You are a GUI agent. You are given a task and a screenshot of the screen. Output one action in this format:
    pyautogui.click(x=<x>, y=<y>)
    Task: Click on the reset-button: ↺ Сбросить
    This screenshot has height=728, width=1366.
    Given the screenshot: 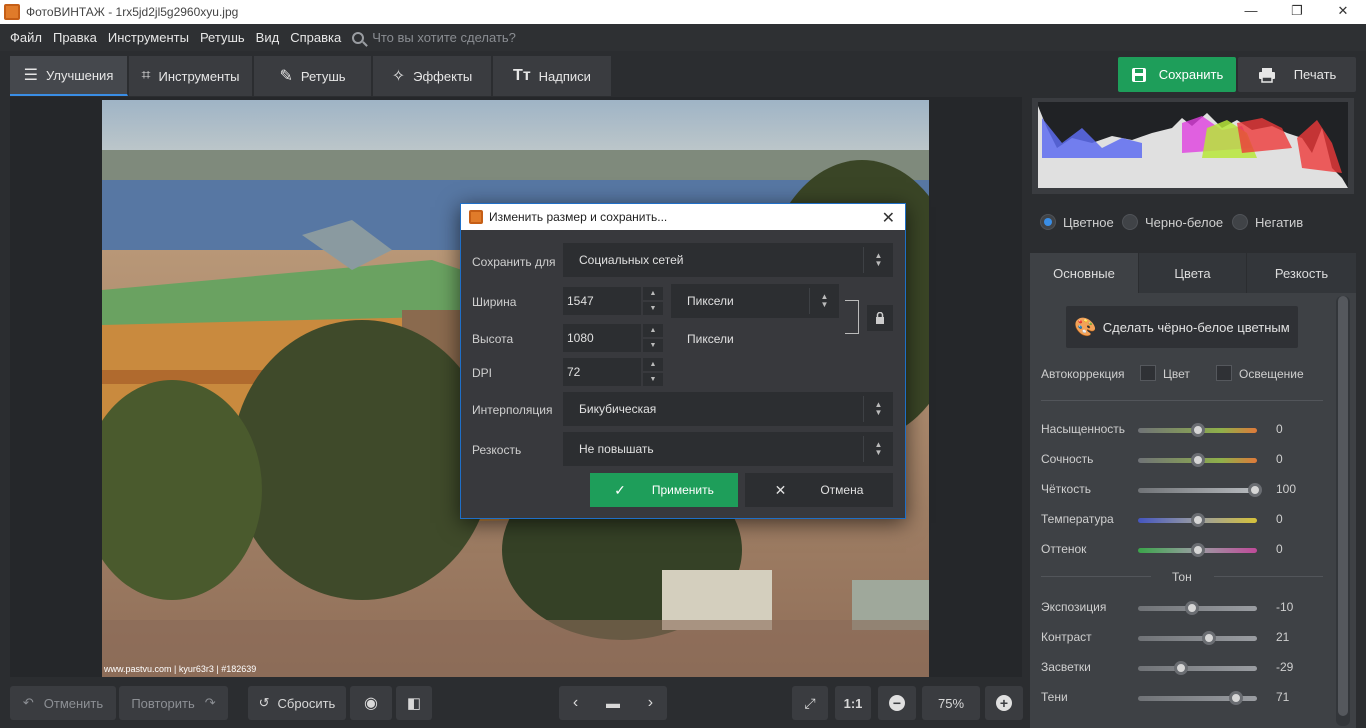 What is the action you would take?
    pyautogui.click(x=297, y=703)
    